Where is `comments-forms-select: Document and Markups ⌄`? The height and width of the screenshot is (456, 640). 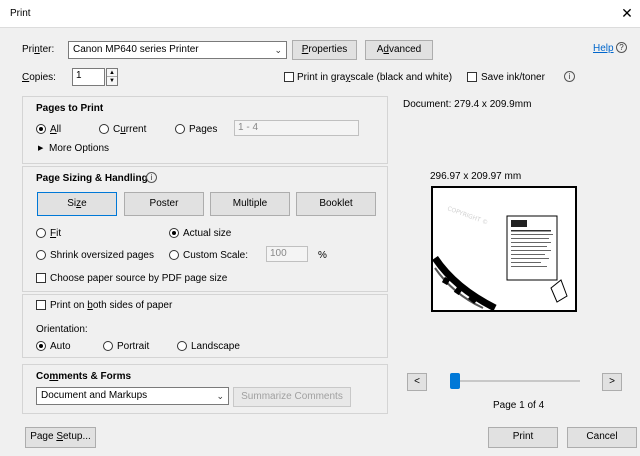
comments-forms-select: Document and Markups ⌄ is located at coordinates (132, 396).